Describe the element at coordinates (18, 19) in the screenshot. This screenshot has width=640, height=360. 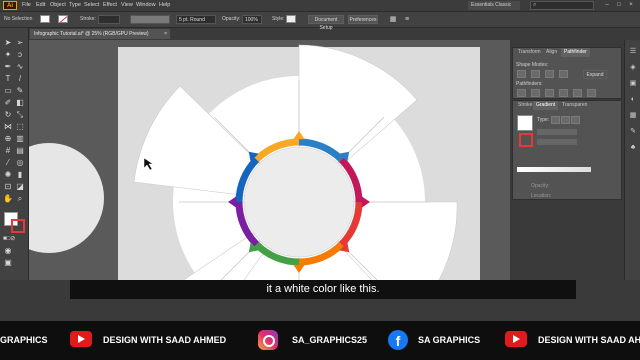
I see `selection-status: No Selection` at that location.